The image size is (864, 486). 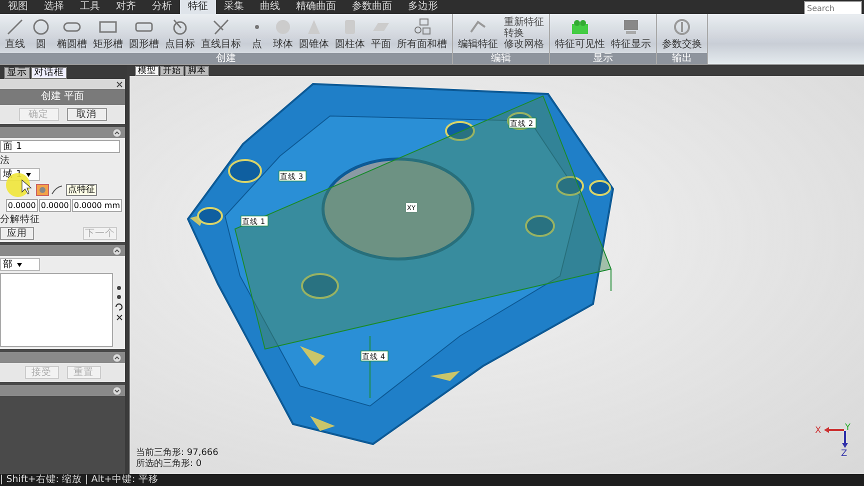 I want to click on menu-tab: 分析, so click(x=162, y=7).